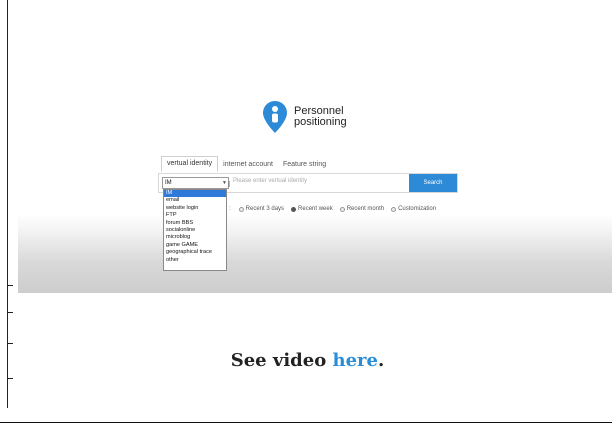 The image size is (615, 423). I want to click on left-border-line, so click(7, 204).